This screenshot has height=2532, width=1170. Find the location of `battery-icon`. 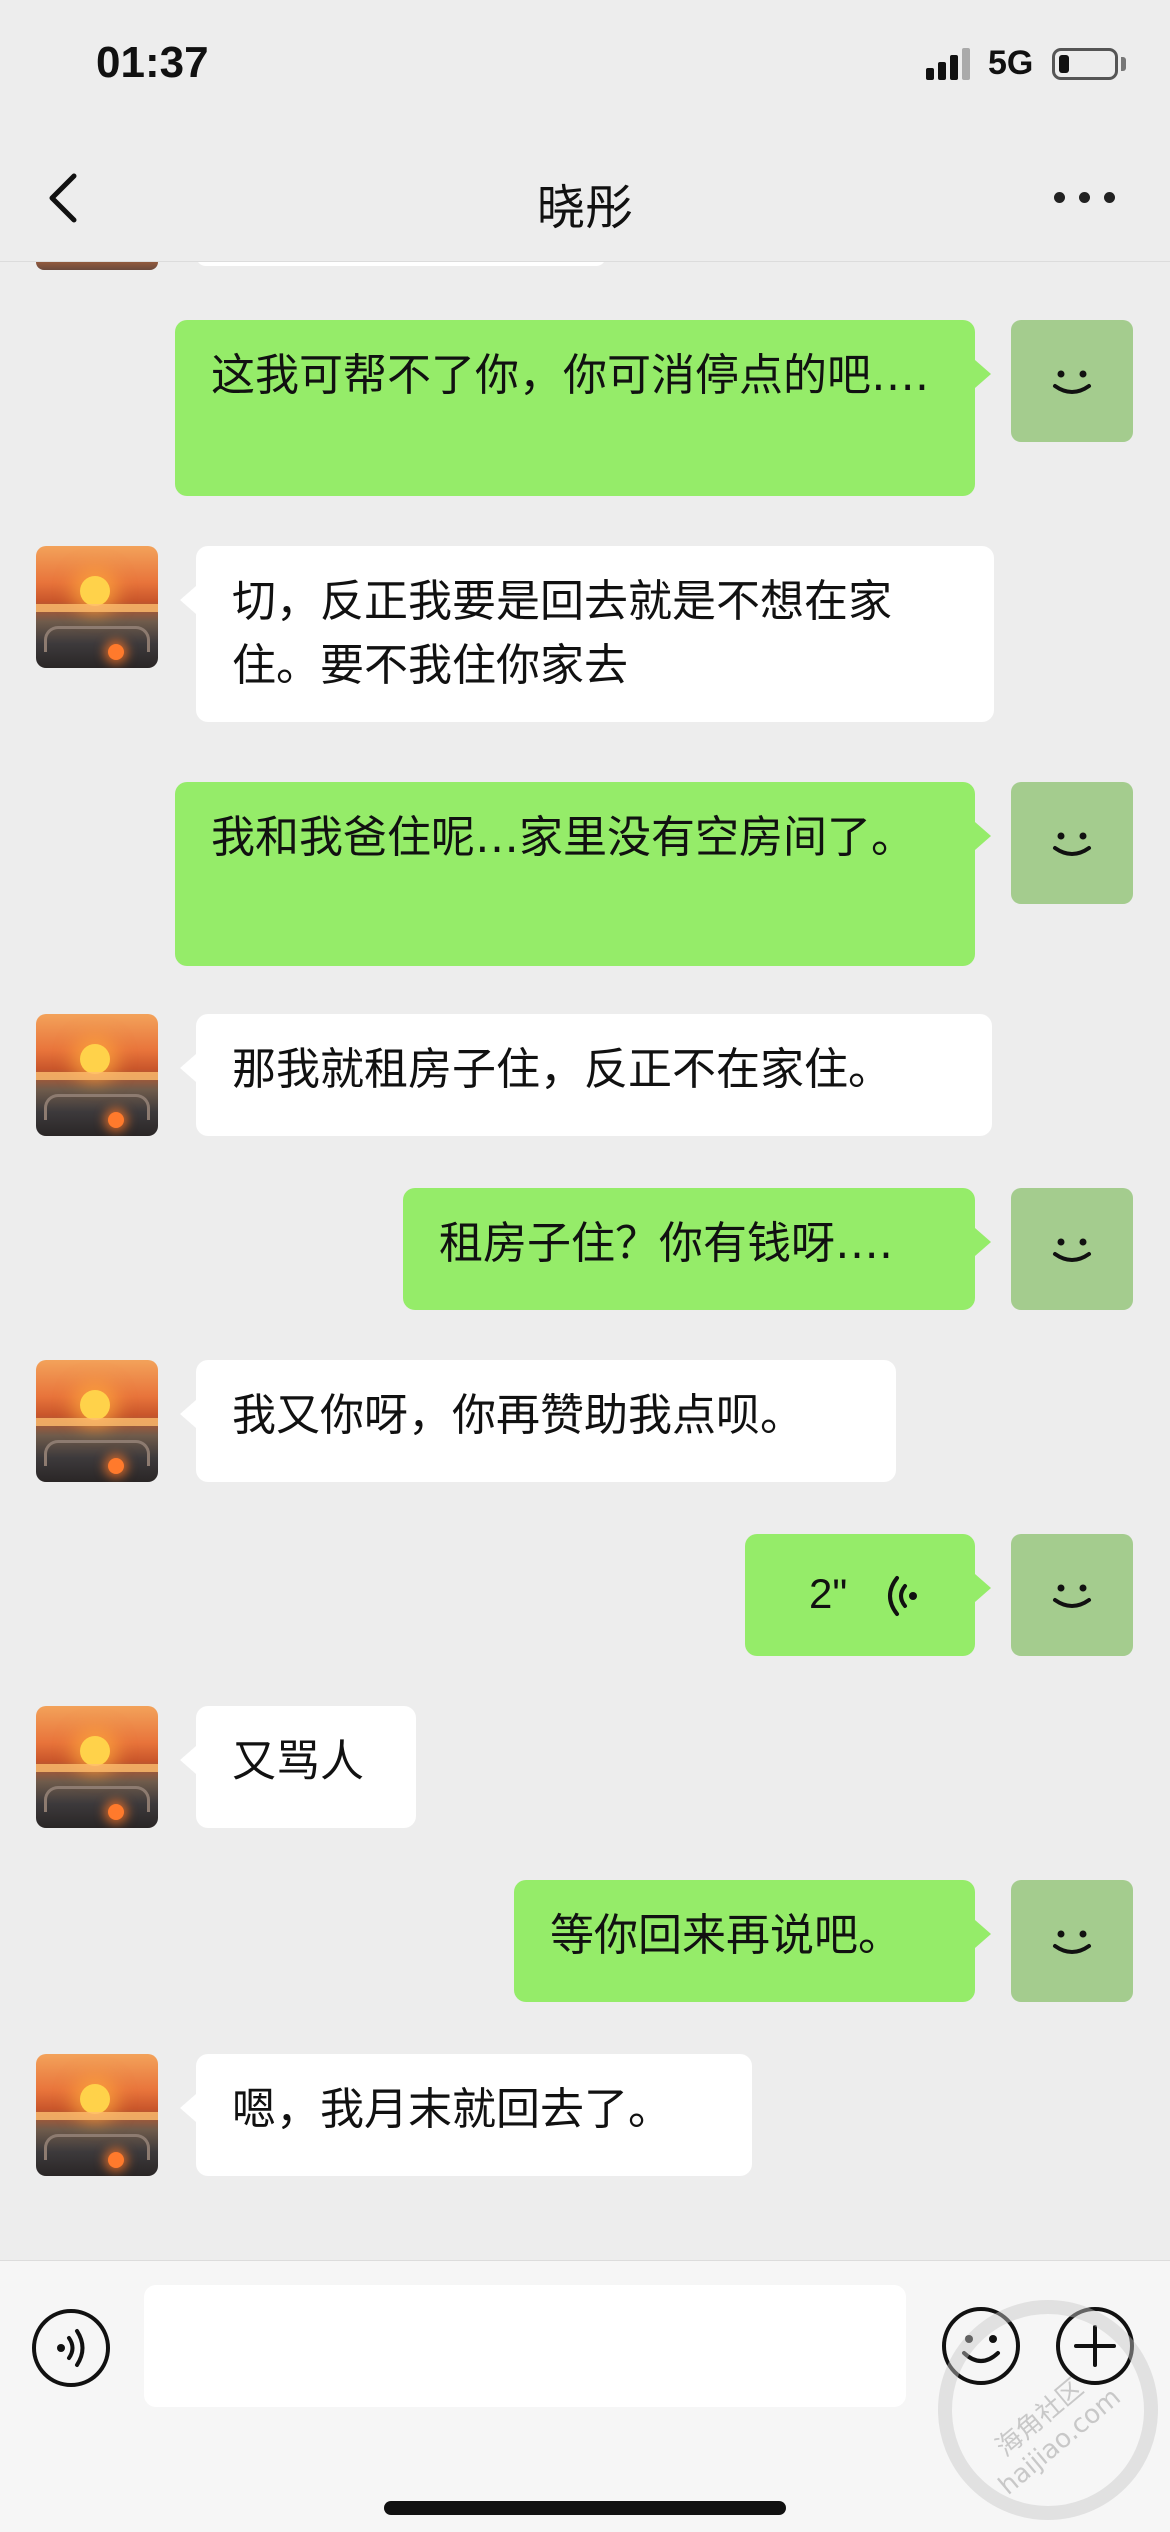

battery-icon is located at coordinates (1085, 64).